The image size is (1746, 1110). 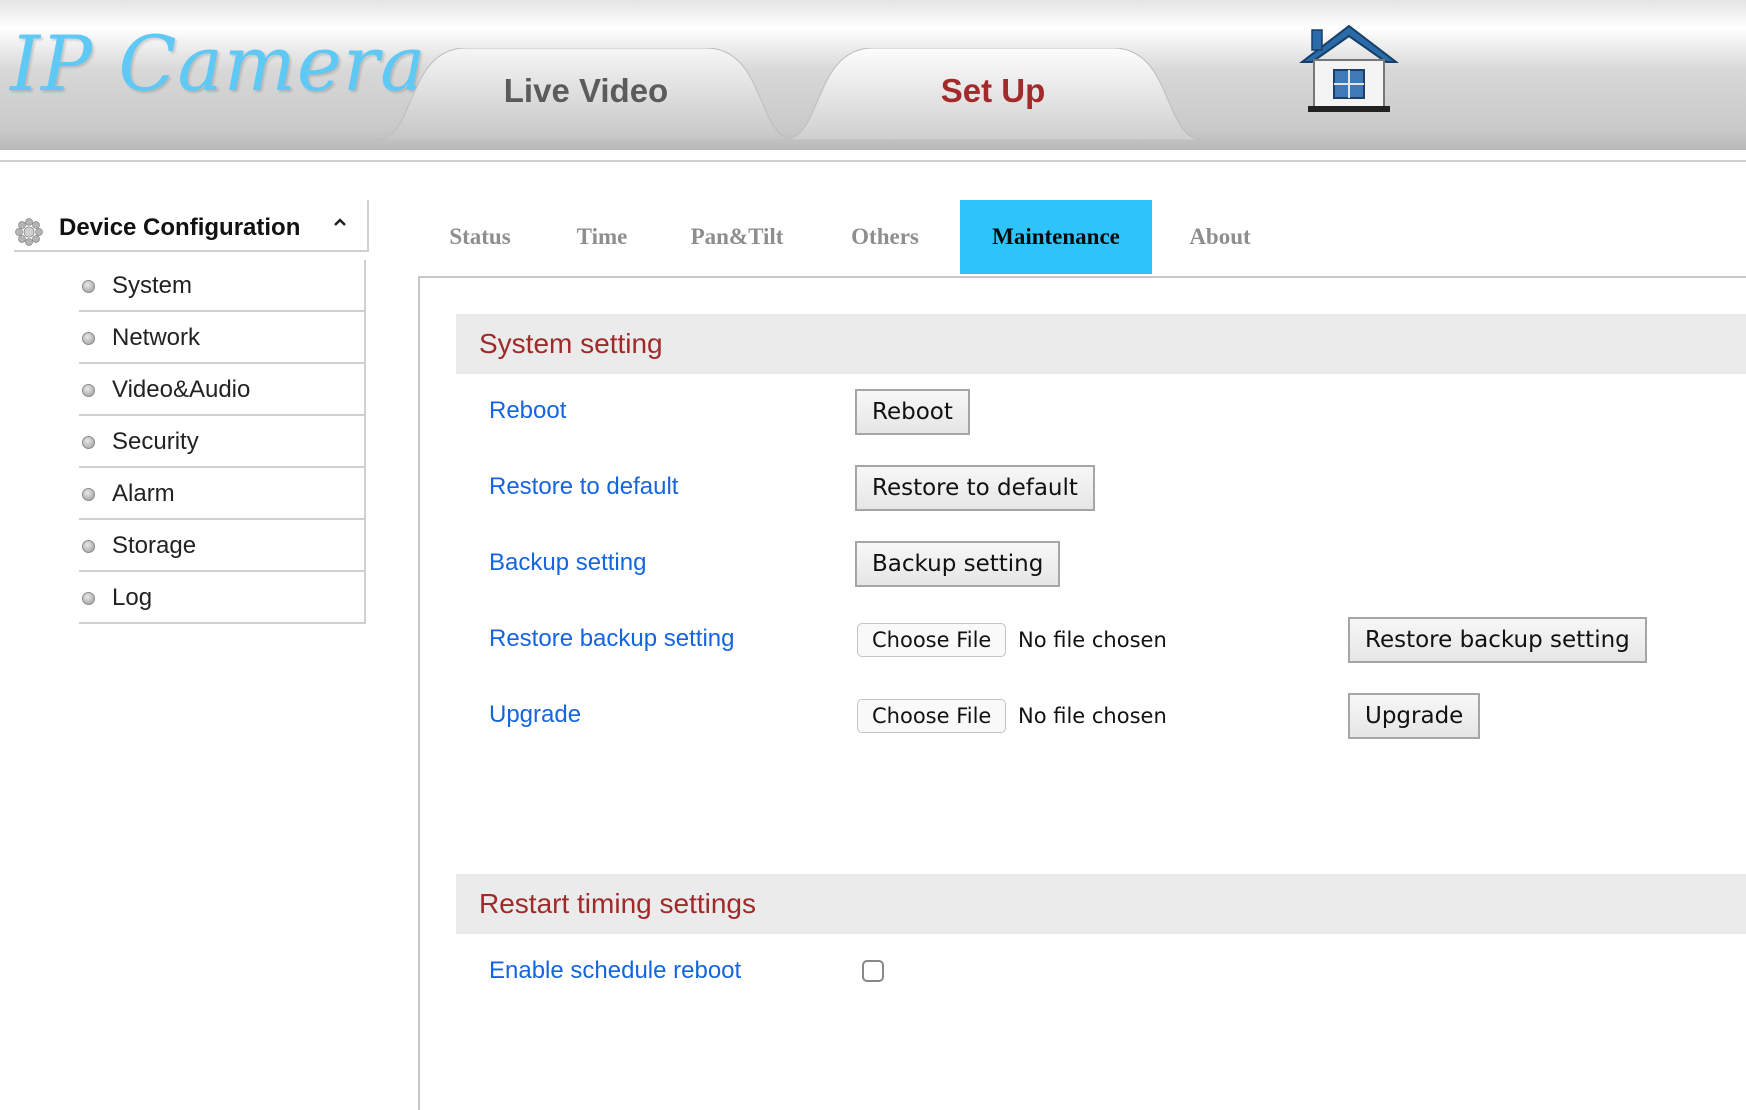 I want to click on sidebar-item-network: Network, so click(x=222, y=338).